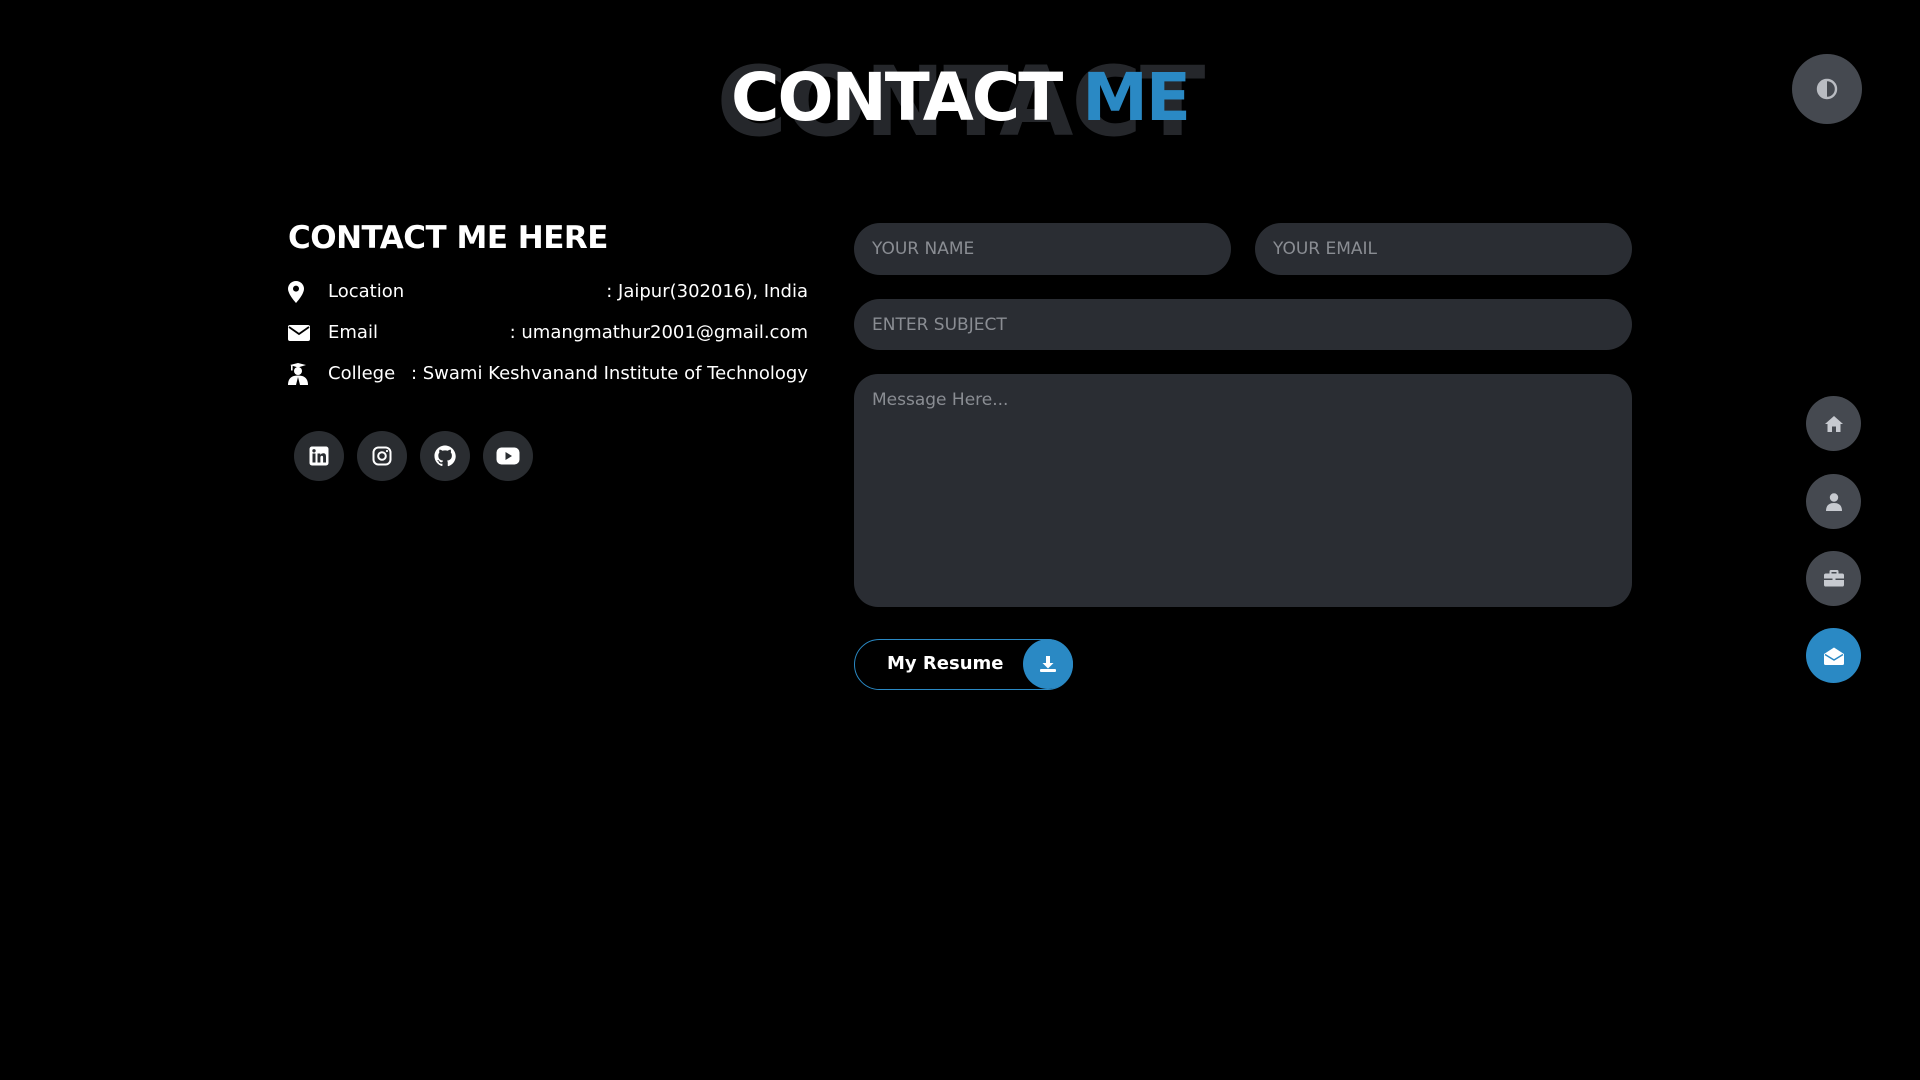  Describe the element at coordinates (366, 291) in the screenshot. I see `info-label-location: Location` at that location.